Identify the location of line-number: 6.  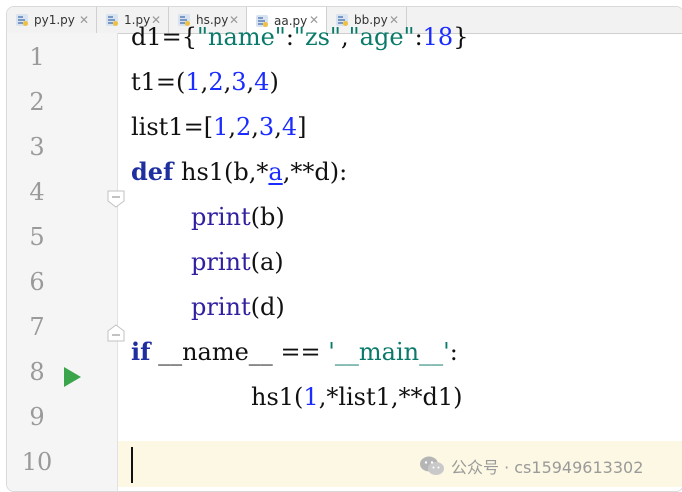
(37, 282).